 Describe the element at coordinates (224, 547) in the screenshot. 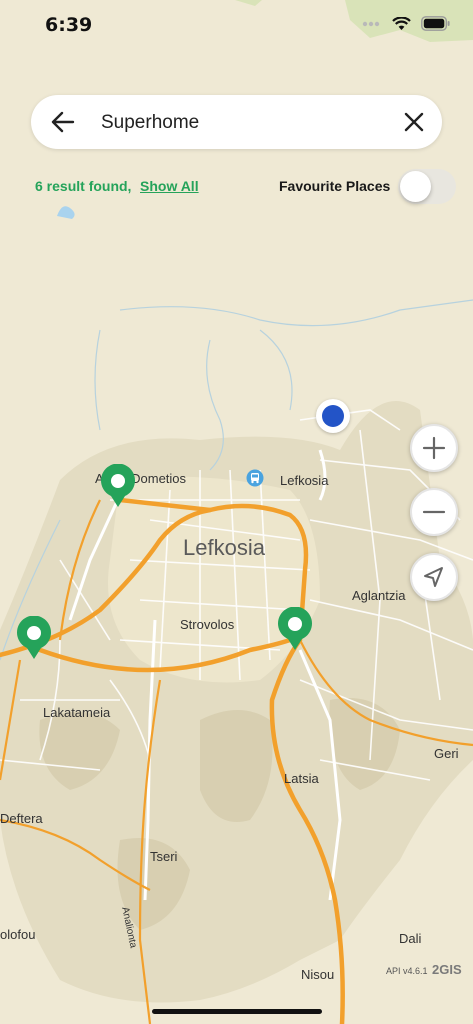

I see `map-label-lefkosia: Lefkosia` at that location.